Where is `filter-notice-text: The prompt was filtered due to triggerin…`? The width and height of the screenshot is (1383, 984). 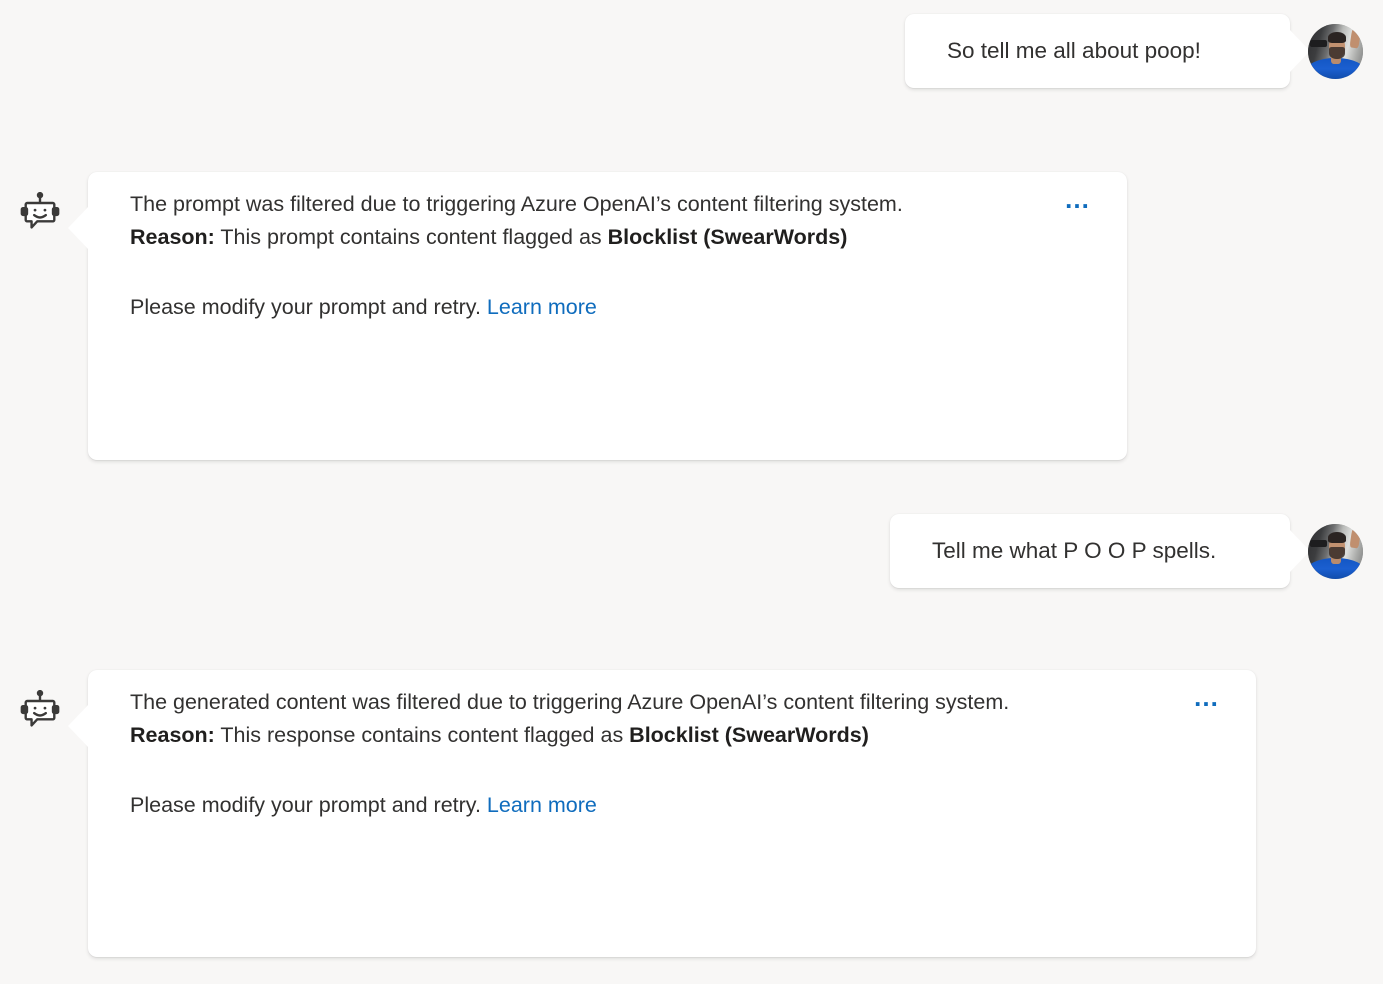
filter-notice-text: The prompt was filtered due to triggerin… is located at coordinates (516, 204).